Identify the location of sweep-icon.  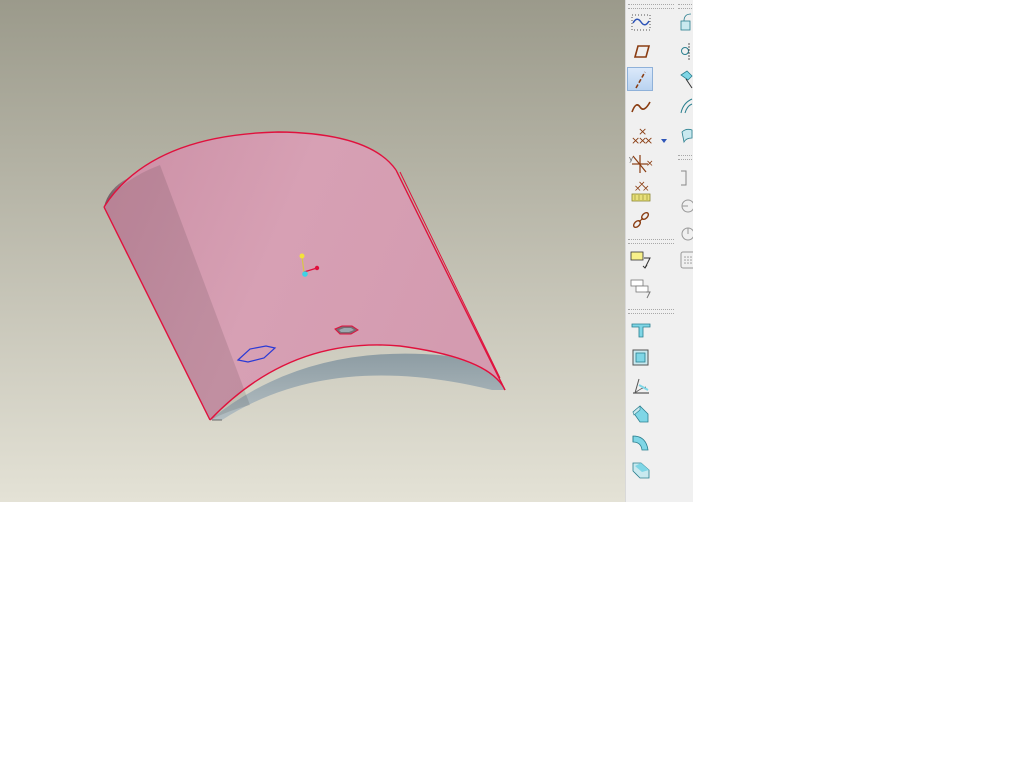
(686, 79).